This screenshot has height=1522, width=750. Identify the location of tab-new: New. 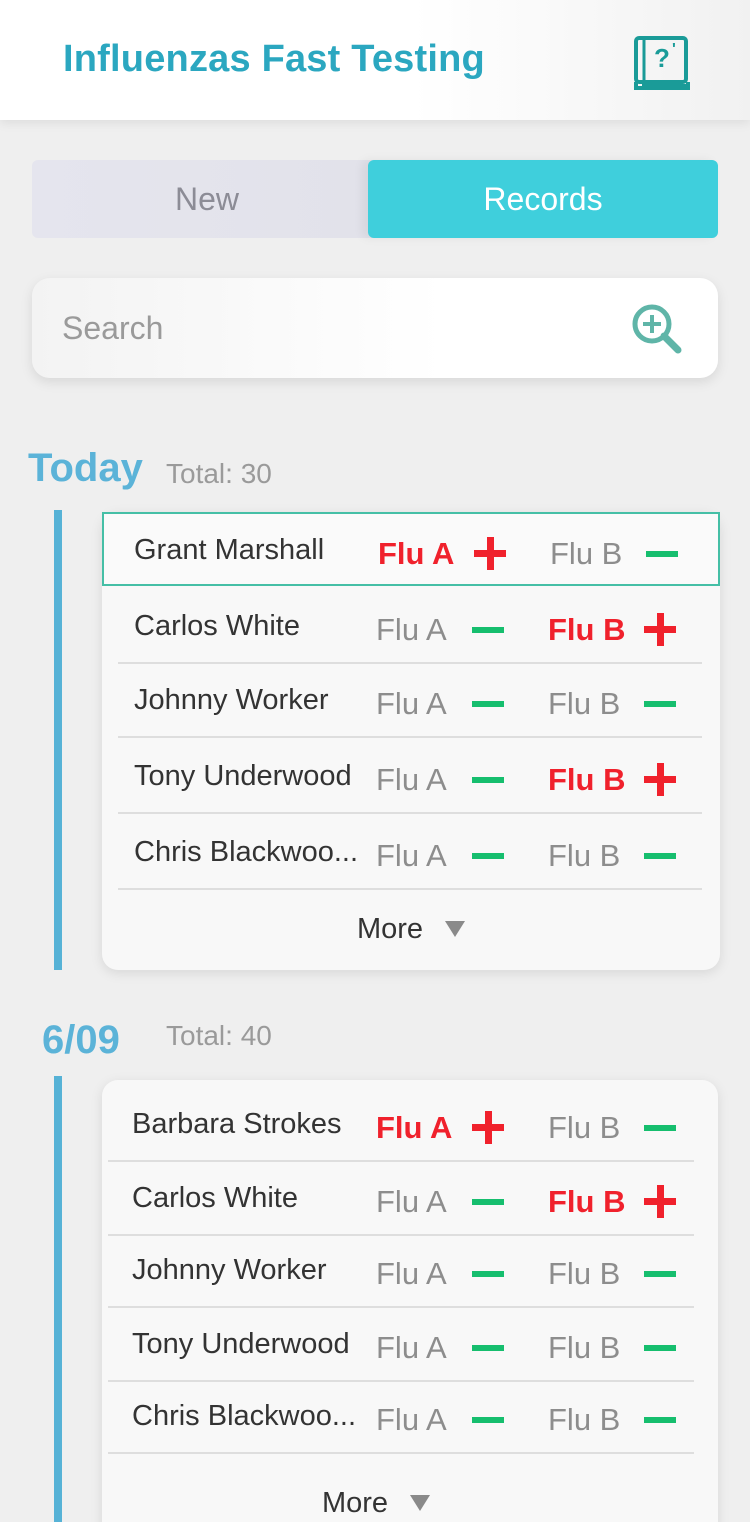
(207, 199).